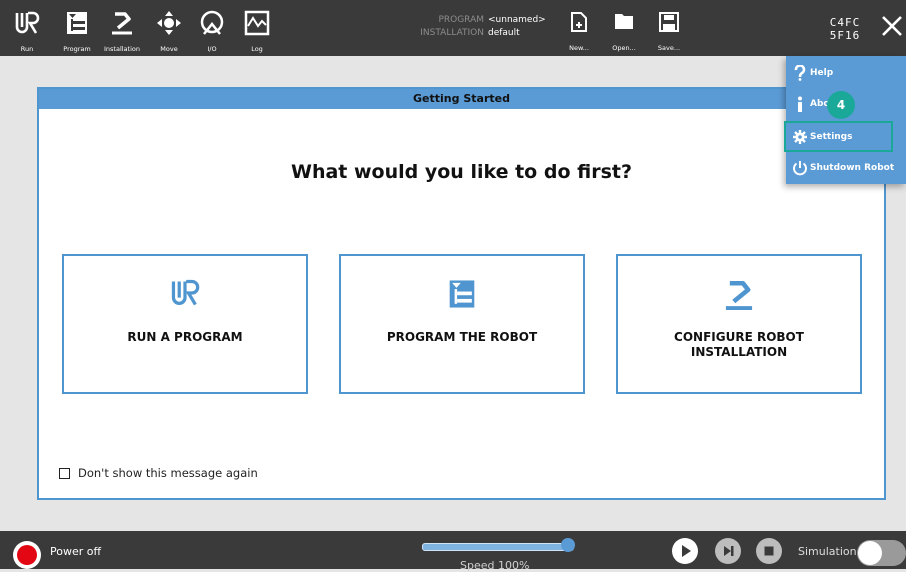  What do you see at coordinates (452, 33) in the screenshot?
I see `installation-key: INSTALLATION` at bounding box center [452, 33].